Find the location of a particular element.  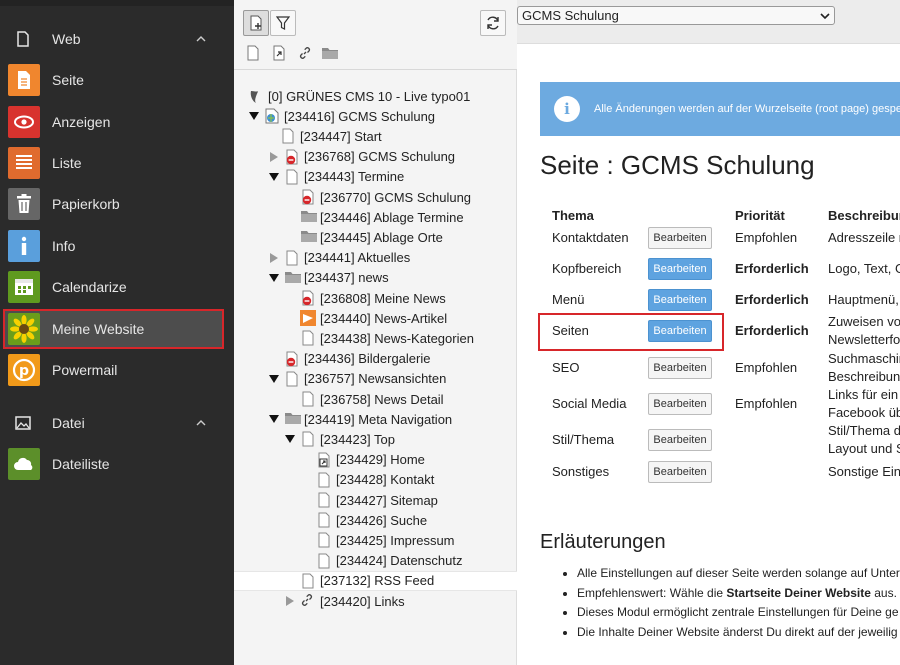

tree-node: [234447] Start is located at coordinates (331, 136).